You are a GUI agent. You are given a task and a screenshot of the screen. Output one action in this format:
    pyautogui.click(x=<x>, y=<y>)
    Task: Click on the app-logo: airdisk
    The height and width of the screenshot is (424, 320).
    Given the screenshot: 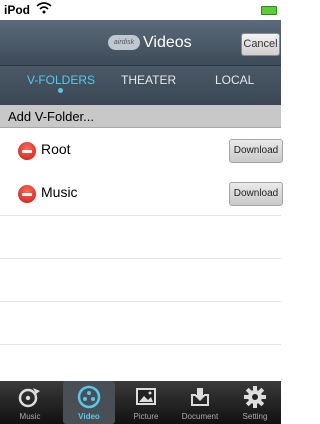 What is the action you would take?
    pyautogui.click(x=124, y=42)
    